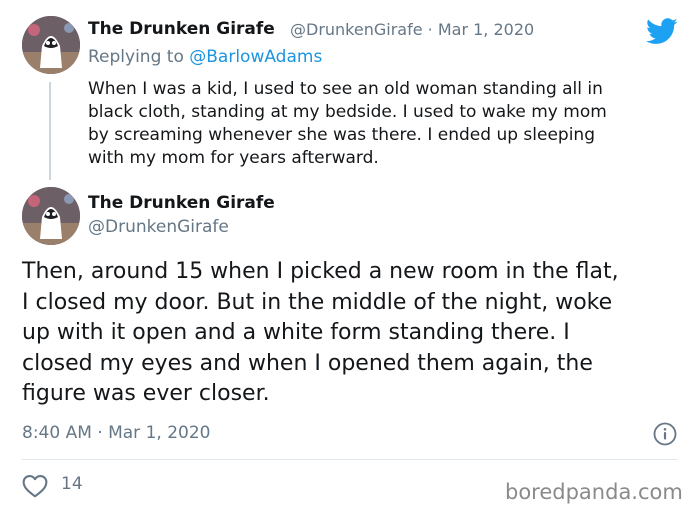 The width and height of the screenshot is (700, 513). I want to click on reply-handle: @DrunkenGirafe, so click(356, 29).